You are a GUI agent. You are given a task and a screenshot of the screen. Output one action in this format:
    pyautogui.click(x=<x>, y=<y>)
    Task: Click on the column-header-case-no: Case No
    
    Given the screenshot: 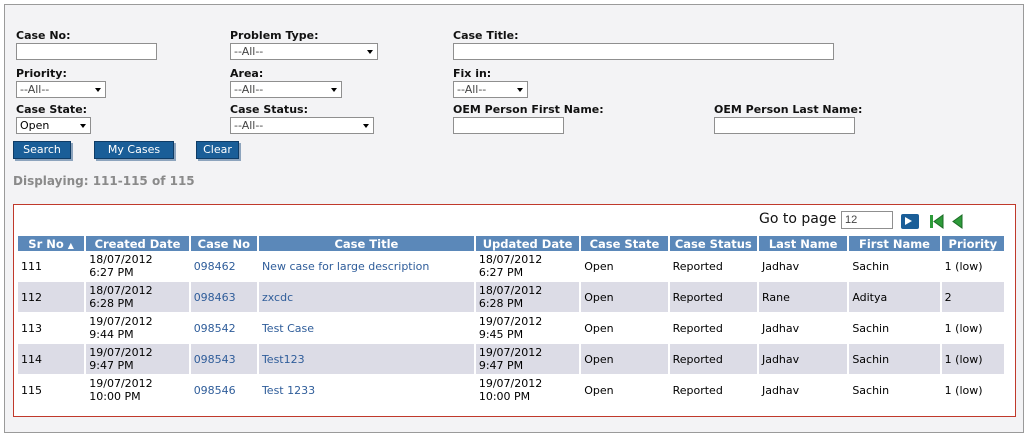 What is the action you would take?
    pyautogui.click(x=224, y=243)
    